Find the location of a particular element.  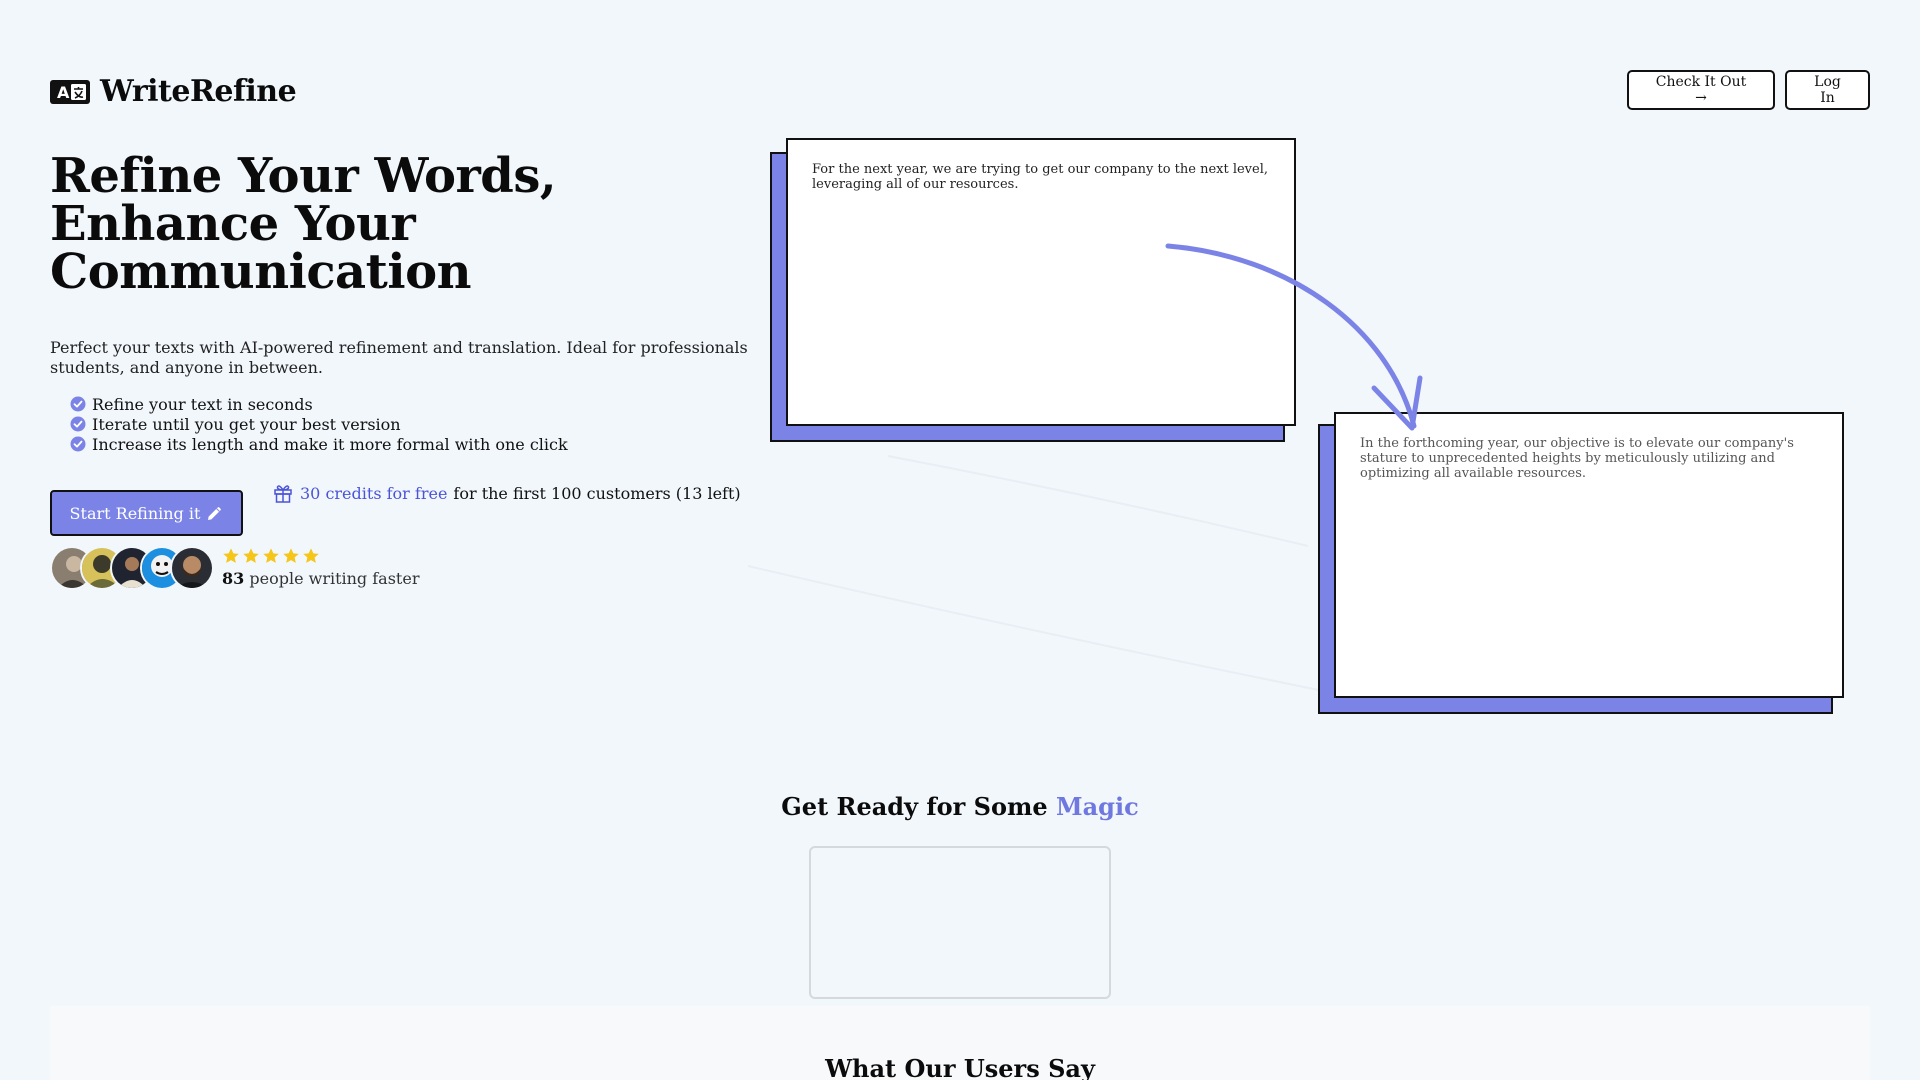

hero-title-line: Enhance Your is located at coordinates (233, 224).